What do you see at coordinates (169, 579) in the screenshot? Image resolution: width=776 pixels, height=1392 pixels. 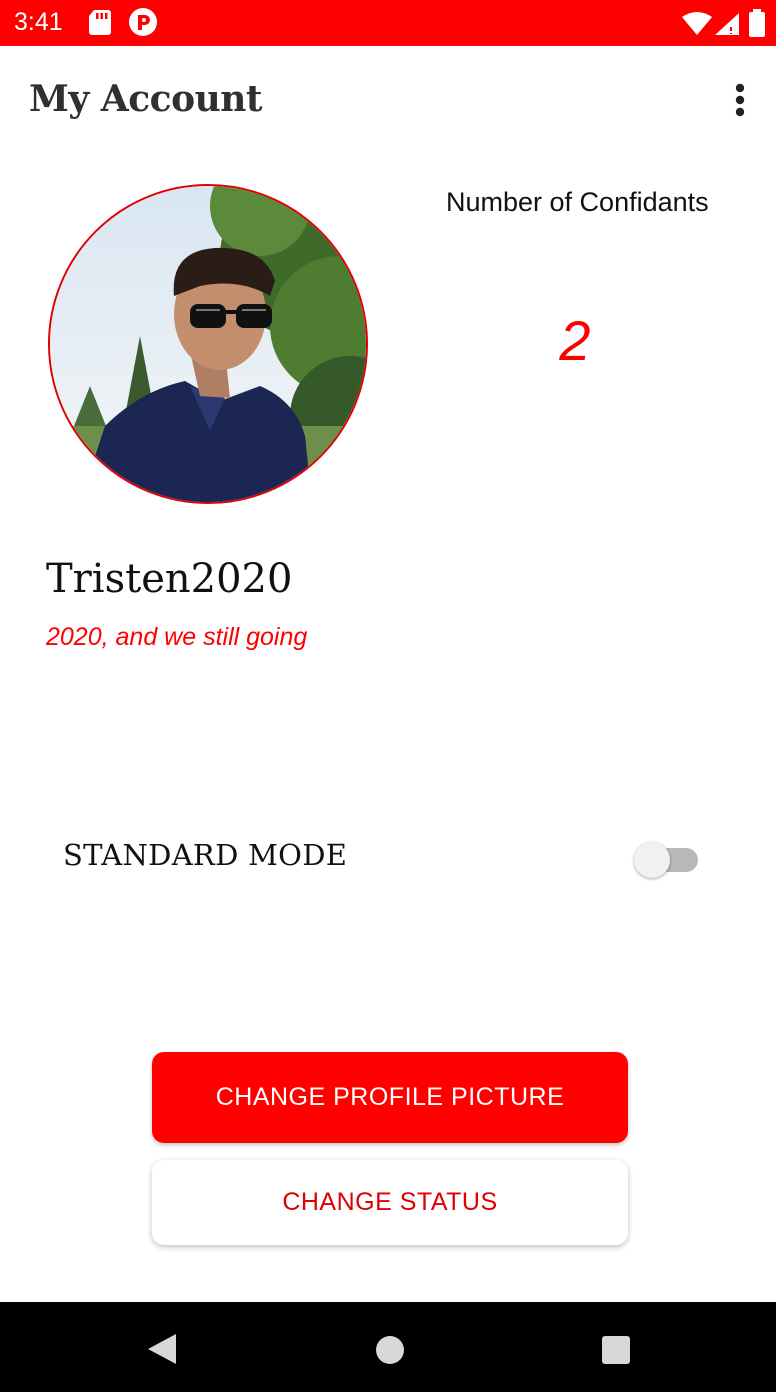 I see `username: Tristen2020` at bounding box center [169, 579].